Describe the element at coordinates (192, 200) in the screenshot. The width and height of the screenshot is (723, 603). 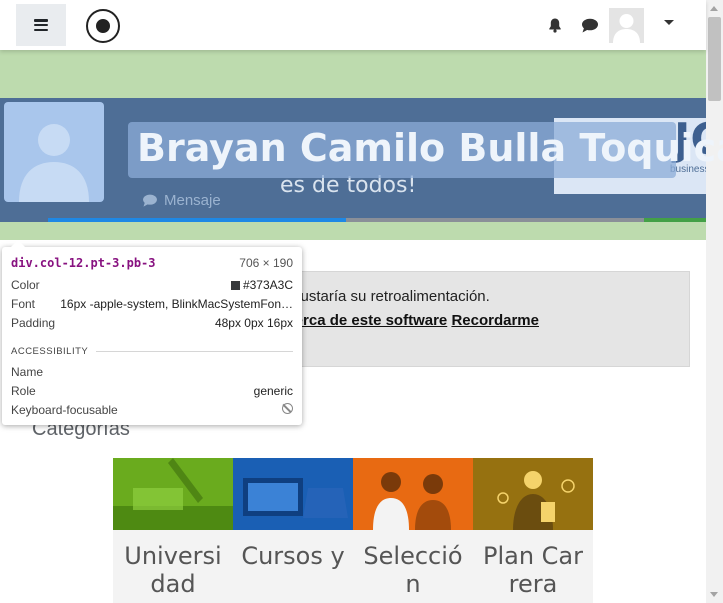
I see `message-label: Mensaje` at that location.